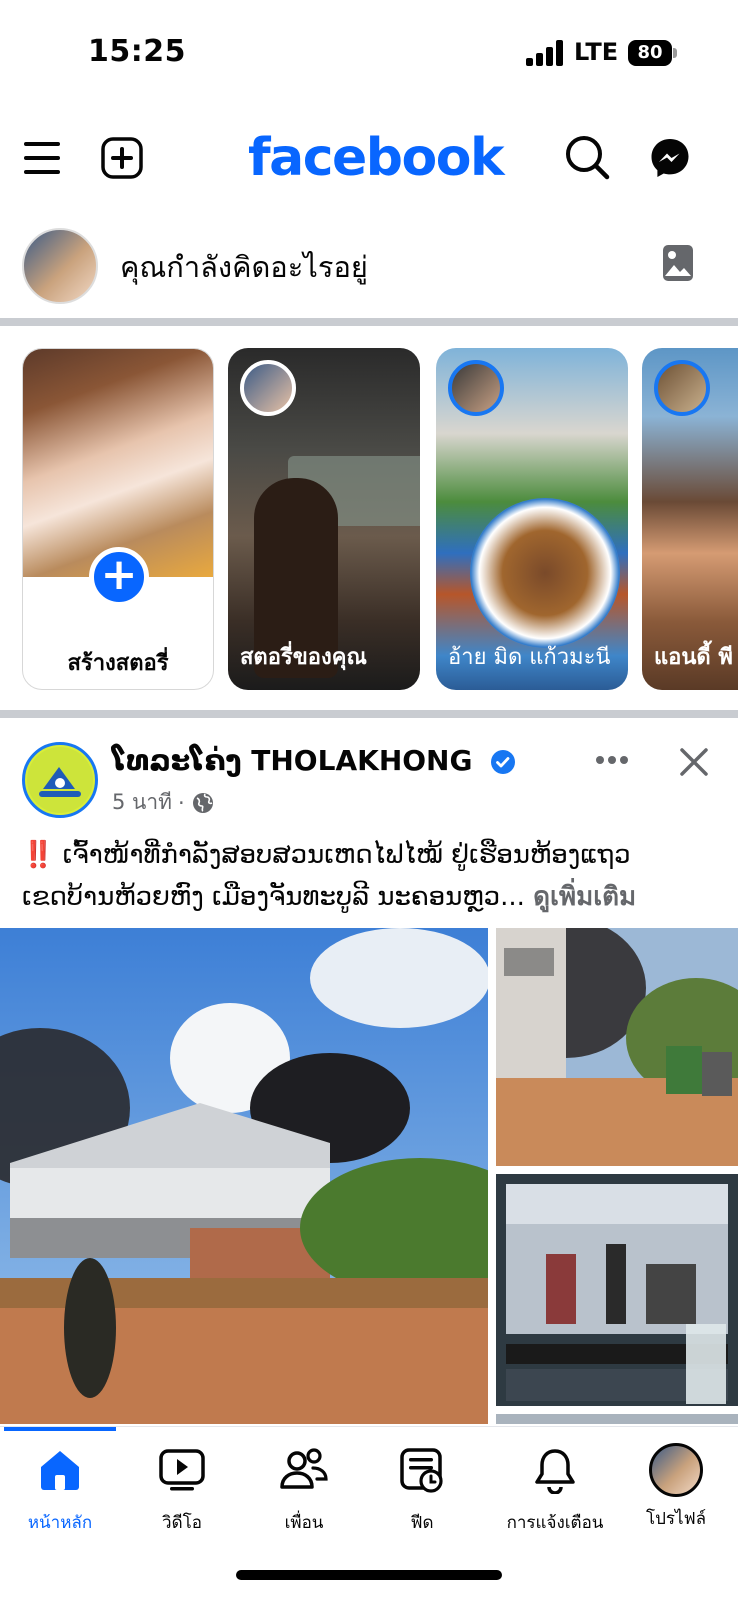 This screenshot has height=1600, width=738. What do you see at coordinates (612, 760) in the screenshot?
I see `more-options-icon` at bounding box center [612, 760].